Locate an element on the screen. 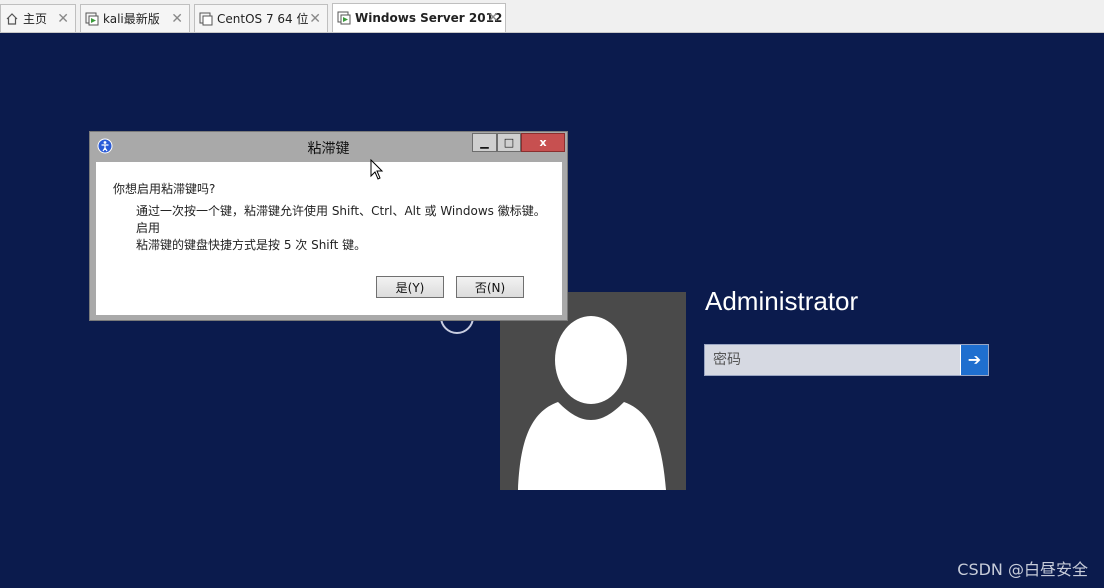 The width and height of the screenshot is (1104, 588). tab-label: kali最新版 is located at coordinates (131, 19).